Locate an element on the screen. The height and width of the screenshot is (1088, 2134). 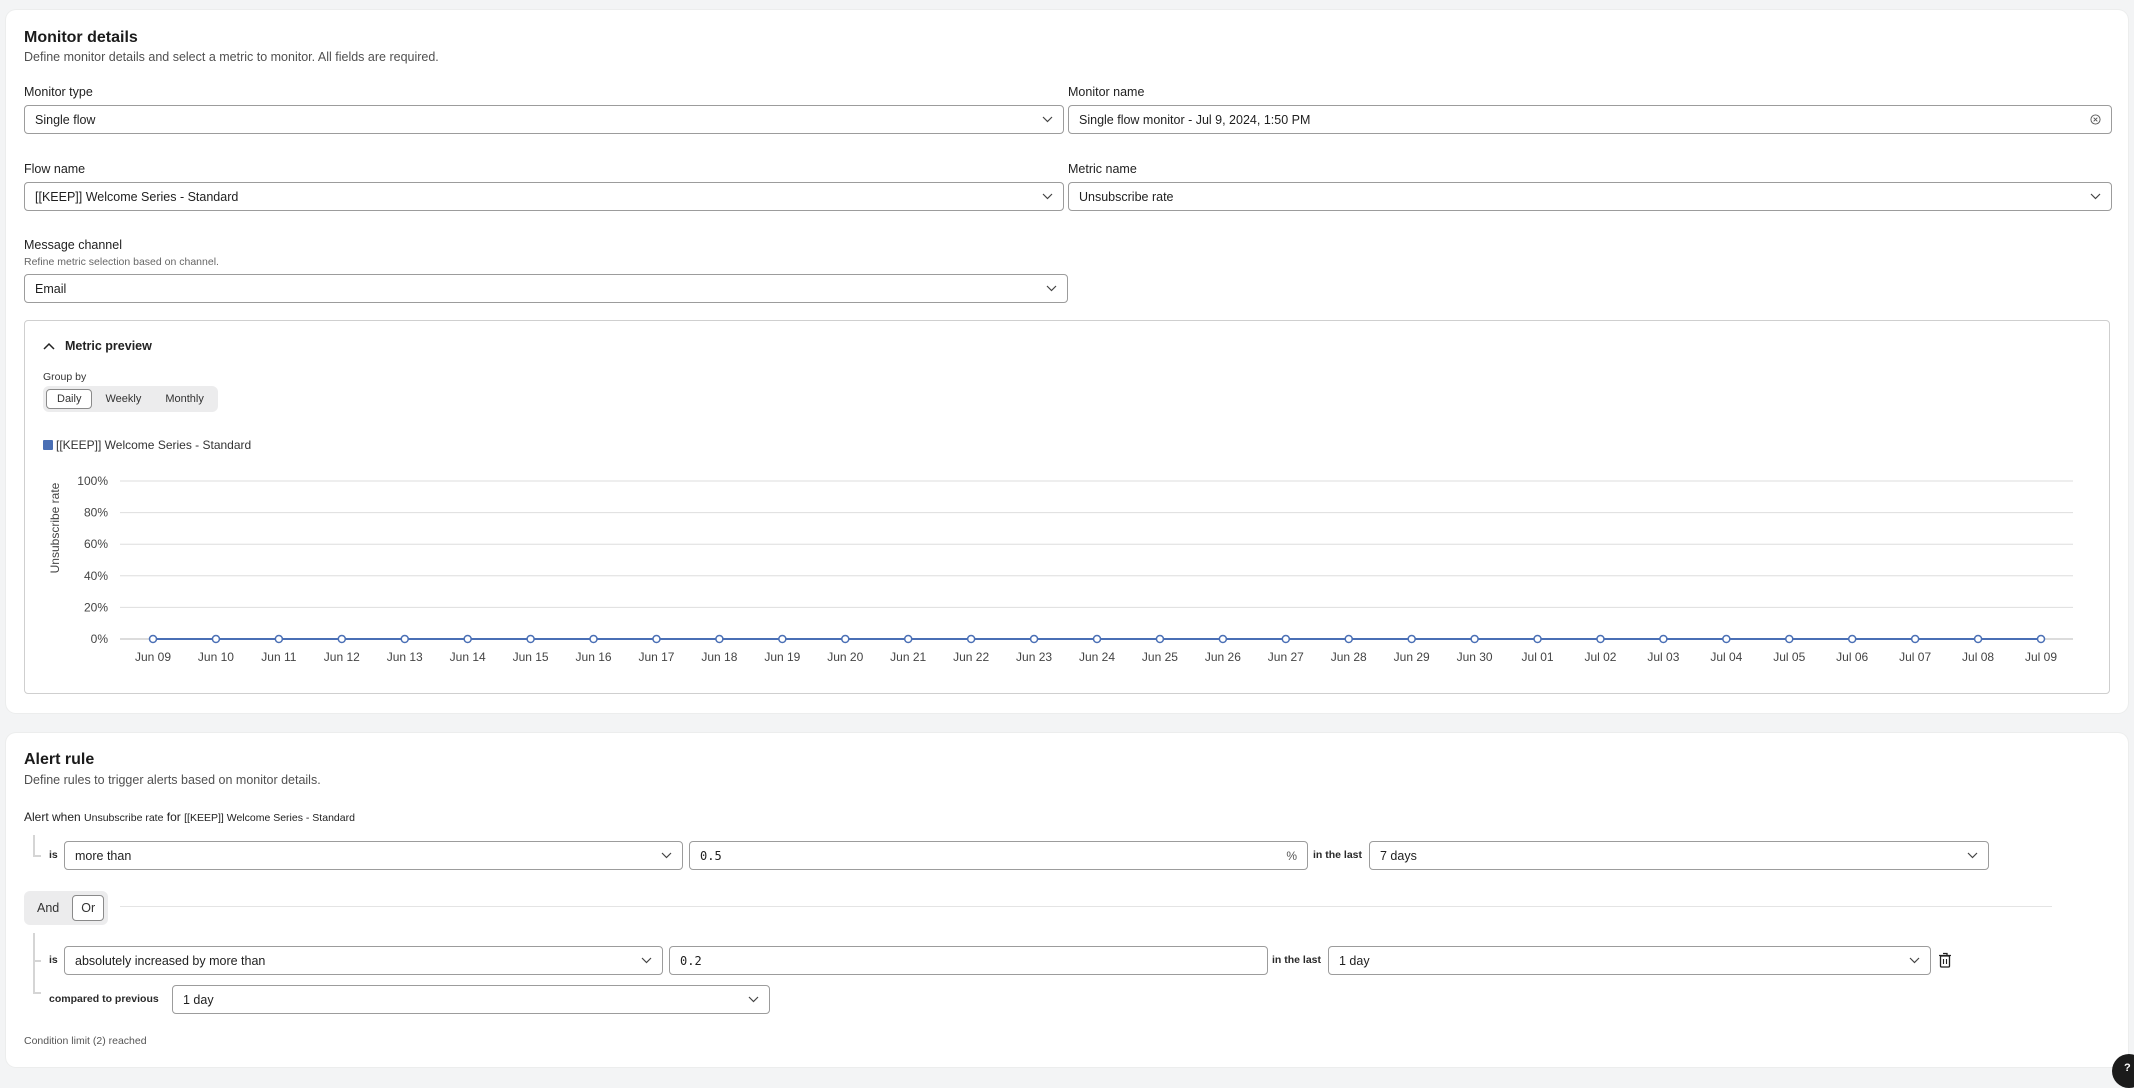
help-button: ? is located at coordinates (2123, 1071).